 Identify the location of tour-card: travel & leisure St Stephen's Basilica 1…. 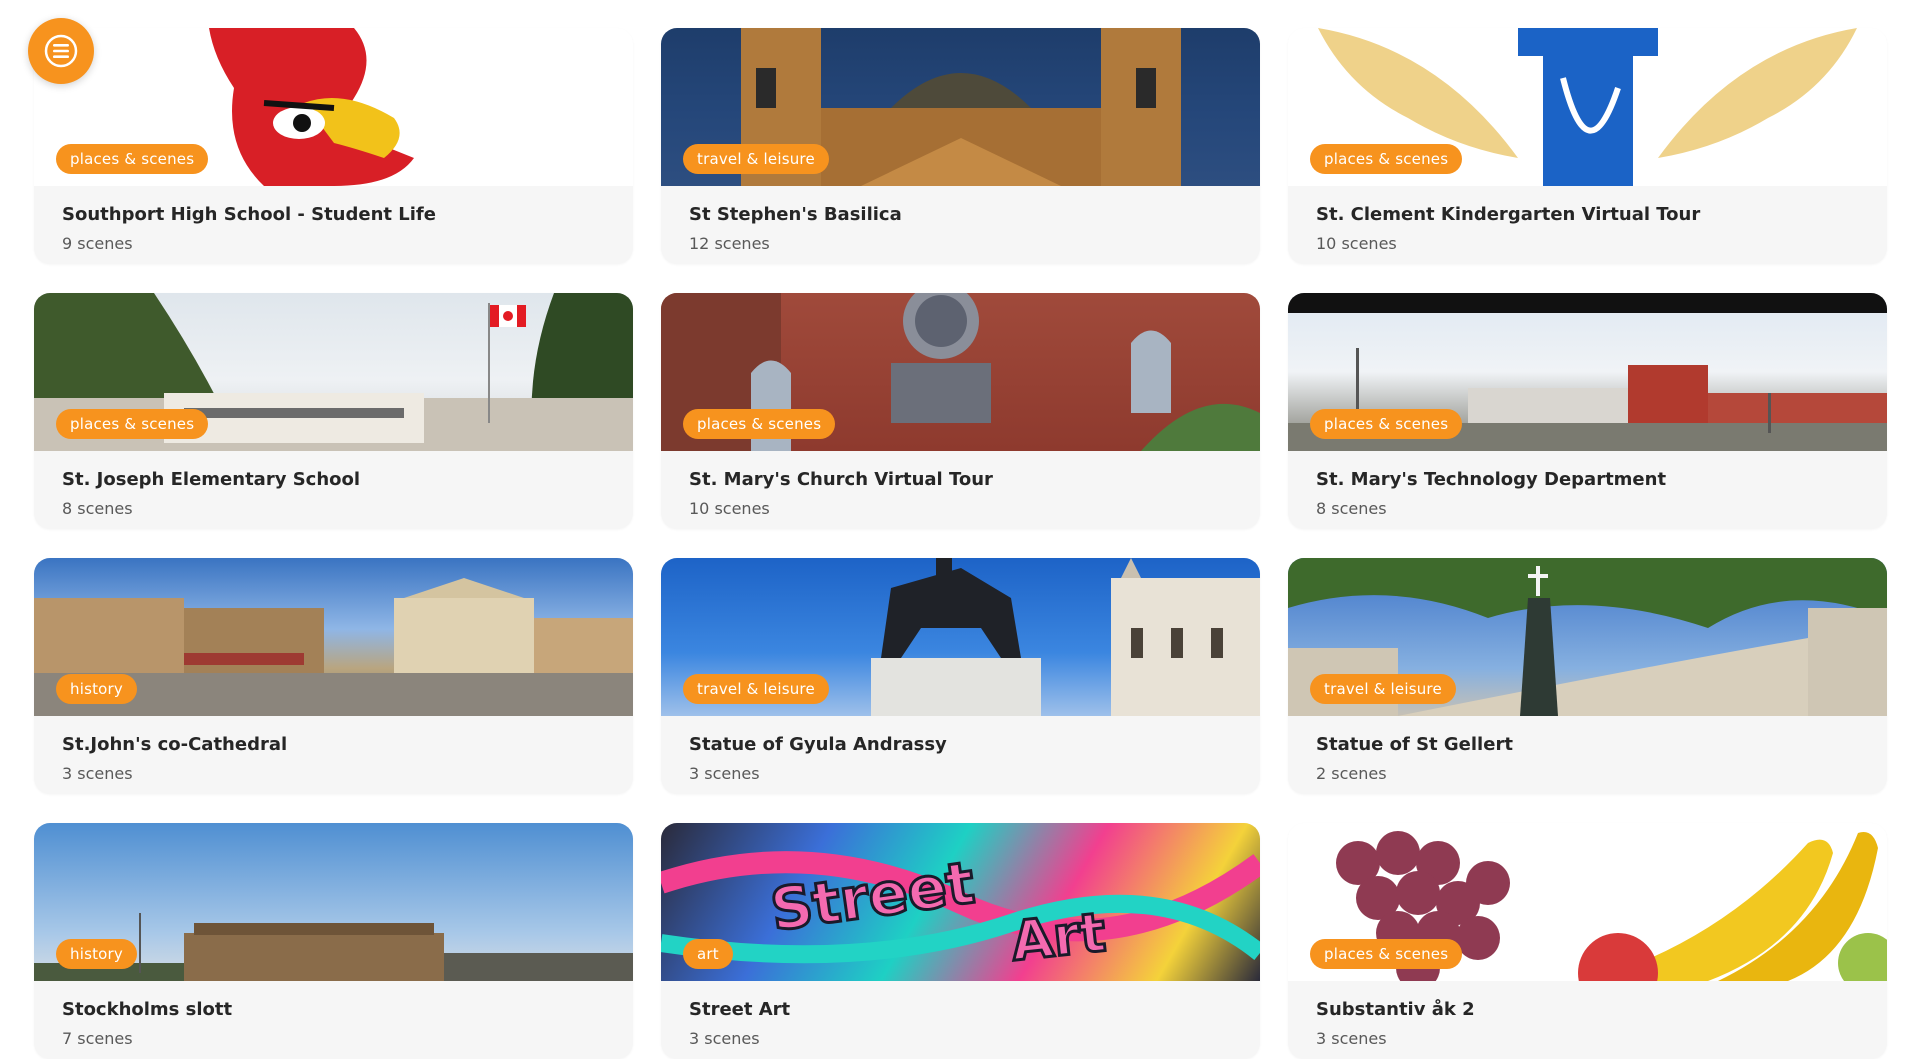
(960, 146).